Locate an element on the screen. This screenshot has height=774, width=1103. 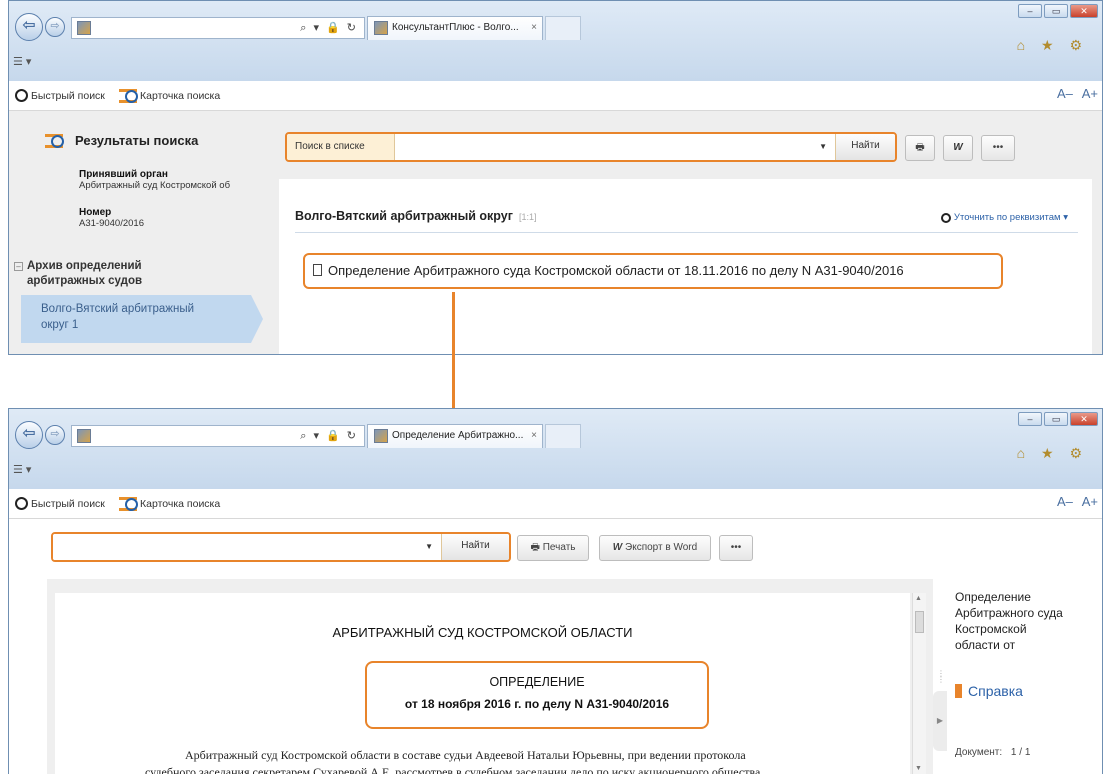
scroll-up-icon: ▲ is located at coordinates (918, 598).